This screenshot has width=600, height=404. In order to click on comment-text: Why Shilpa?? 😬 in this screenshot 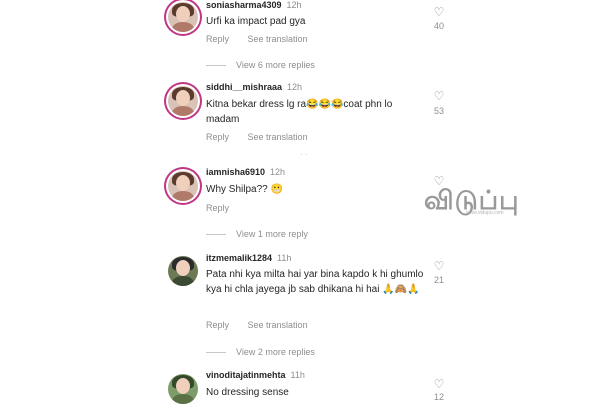, I will do `click(244, 189)`.